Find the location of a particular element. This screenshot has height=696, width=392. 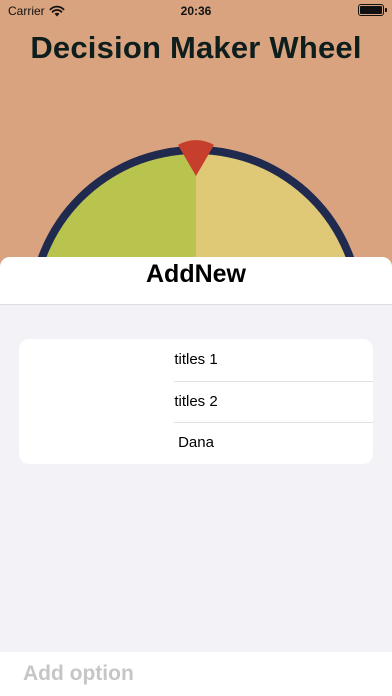

status-bar: Carrier 20:36 is located at coordinates (196, 11).